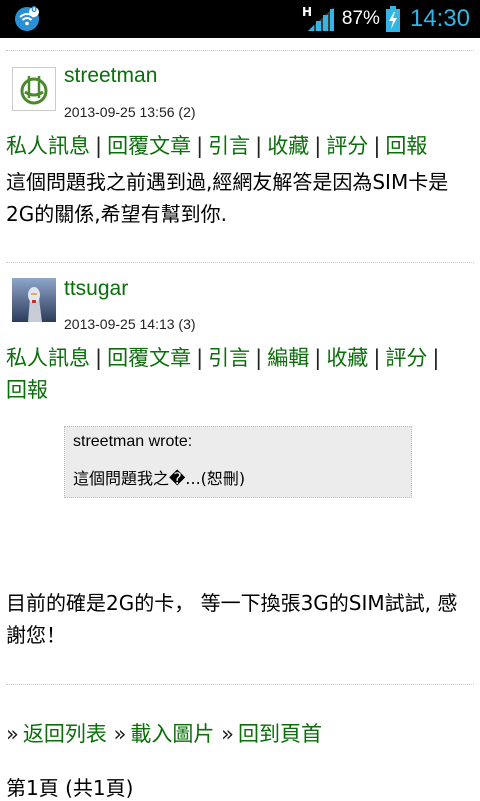  Describe the element at coordinates (321, 19) in the screenshot. I see `signal-icon` at that location.